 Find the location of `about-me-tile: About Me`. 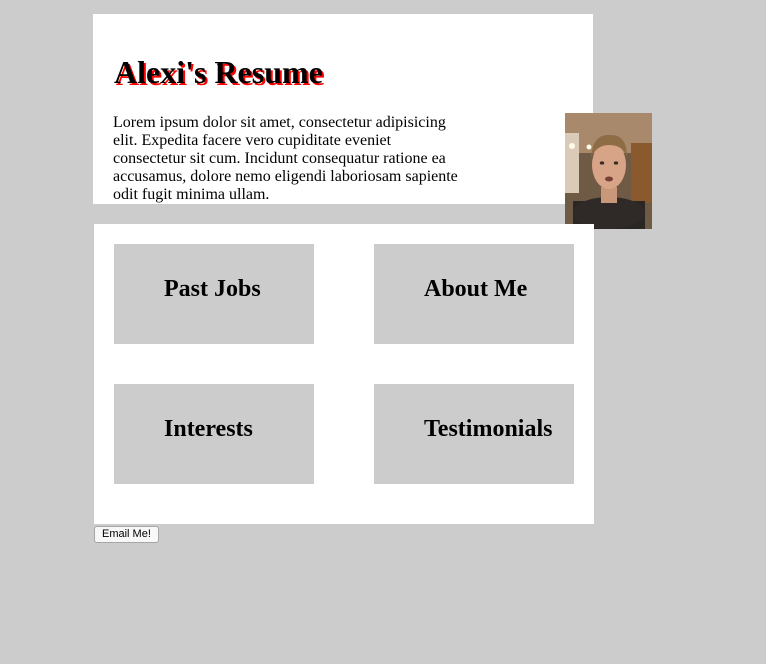

about-me-tile: About Me is located at coordinates (474, 294).